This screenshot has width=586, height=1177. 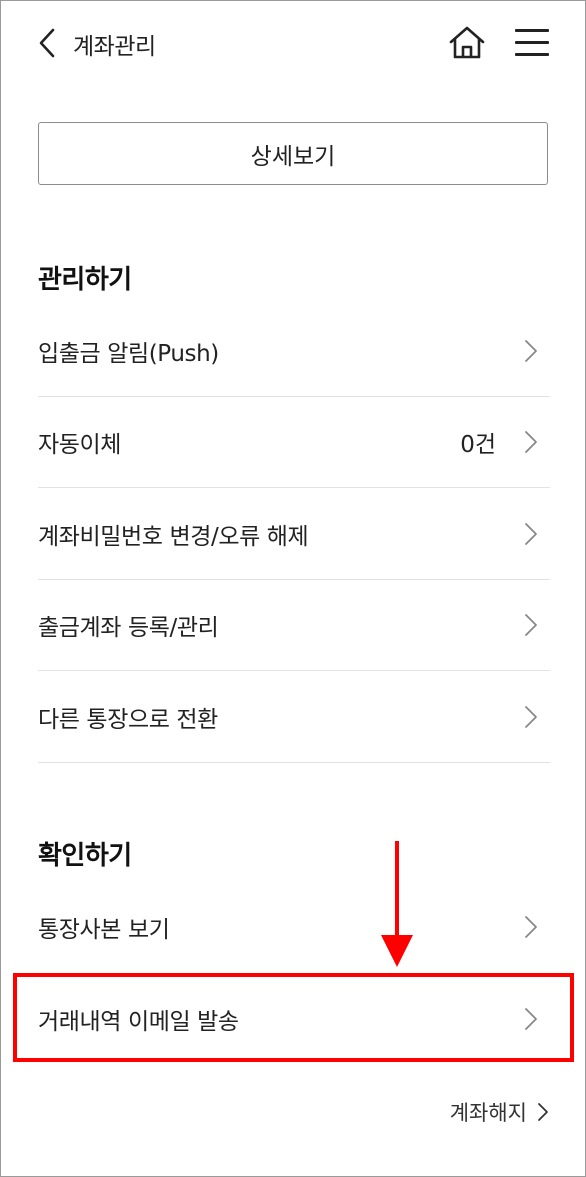 I want to click on chevron-left-icon, so click(x=47, y=43).